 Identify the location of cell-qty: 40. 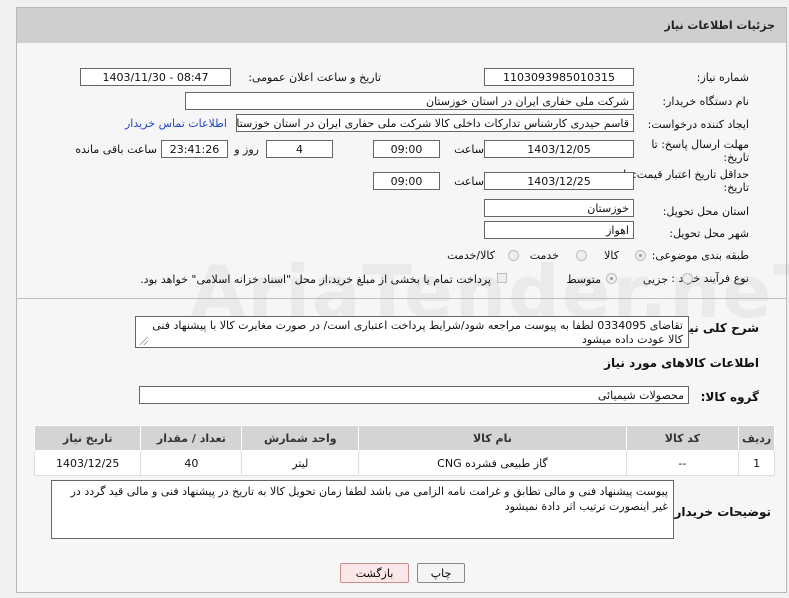
(191, 463).